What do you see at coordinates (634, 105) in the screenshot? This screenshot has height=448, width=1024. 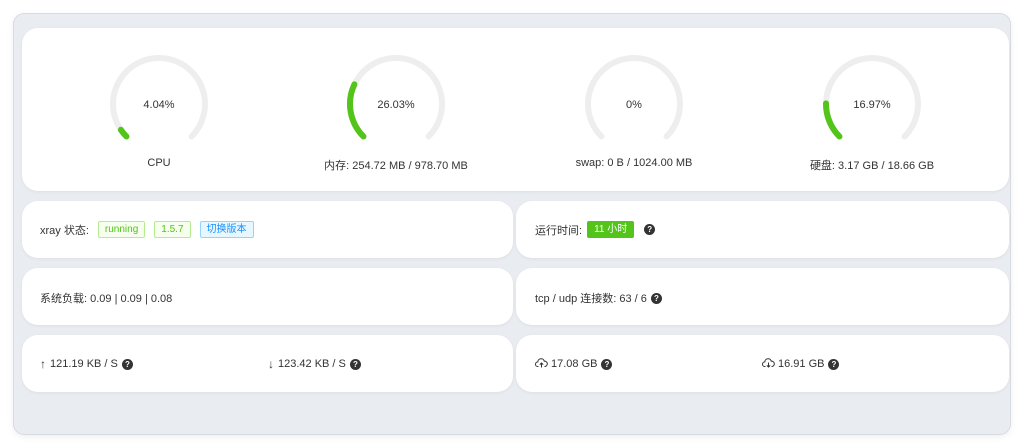 I see `swap-percent: 0%` at bounding box center [634, 105].